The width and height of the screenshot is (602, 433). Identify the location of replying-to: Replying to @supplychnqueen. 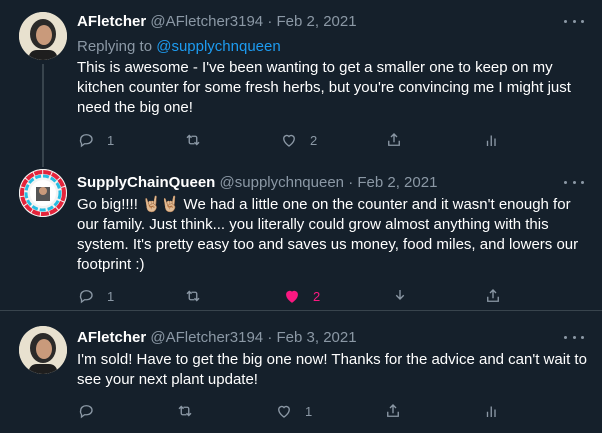
(179, 46).